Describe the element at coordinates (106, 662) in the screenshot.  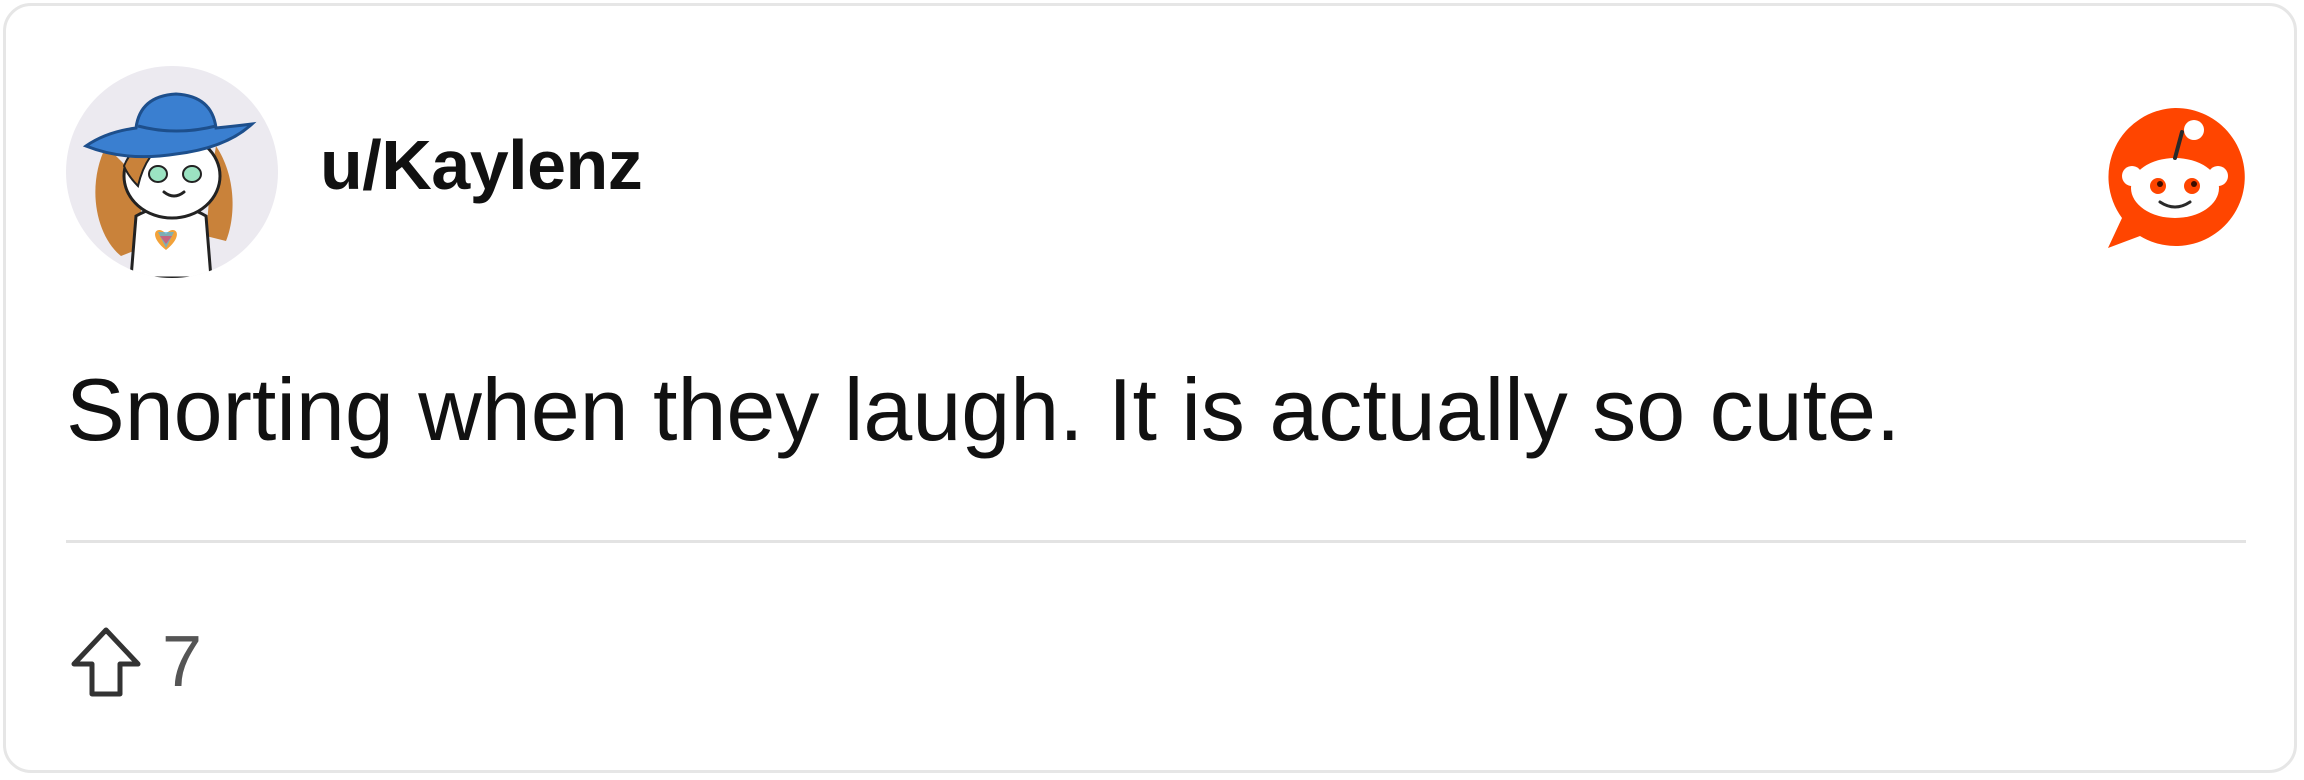
I see `upvote-arrow-icon` at that location.